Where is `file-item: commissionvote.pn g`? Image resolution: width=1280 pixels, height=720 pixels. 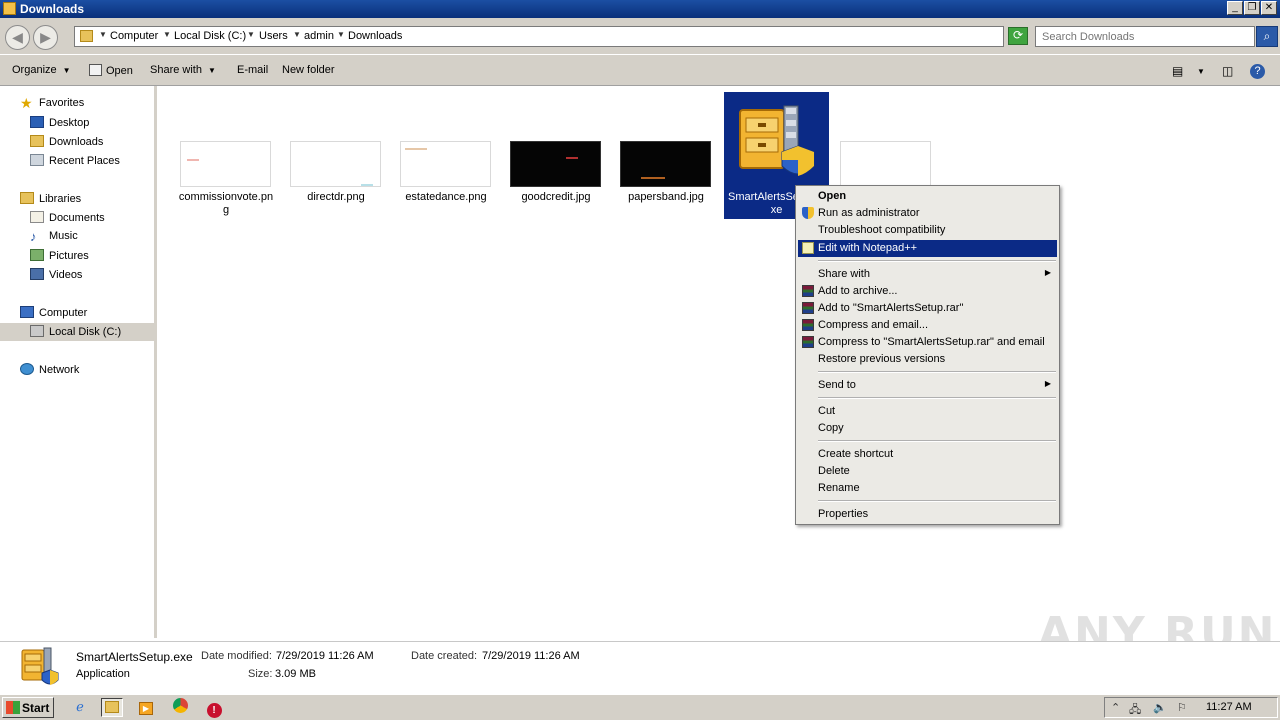
file-item: commissionvote.pn g is located at coordinates (221, 181).